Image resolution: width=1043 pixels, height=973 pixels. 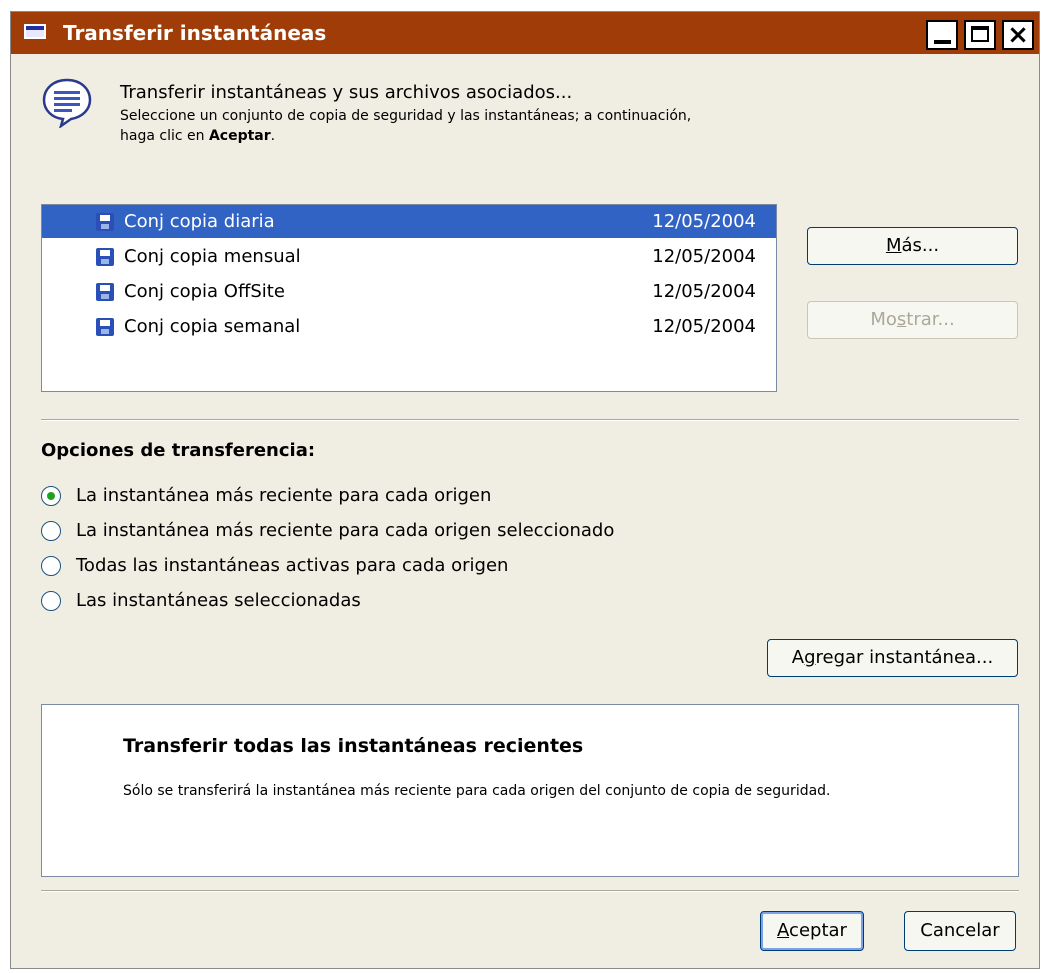 I want to click on add-label-prefix: A, so click(x=798, y=657).